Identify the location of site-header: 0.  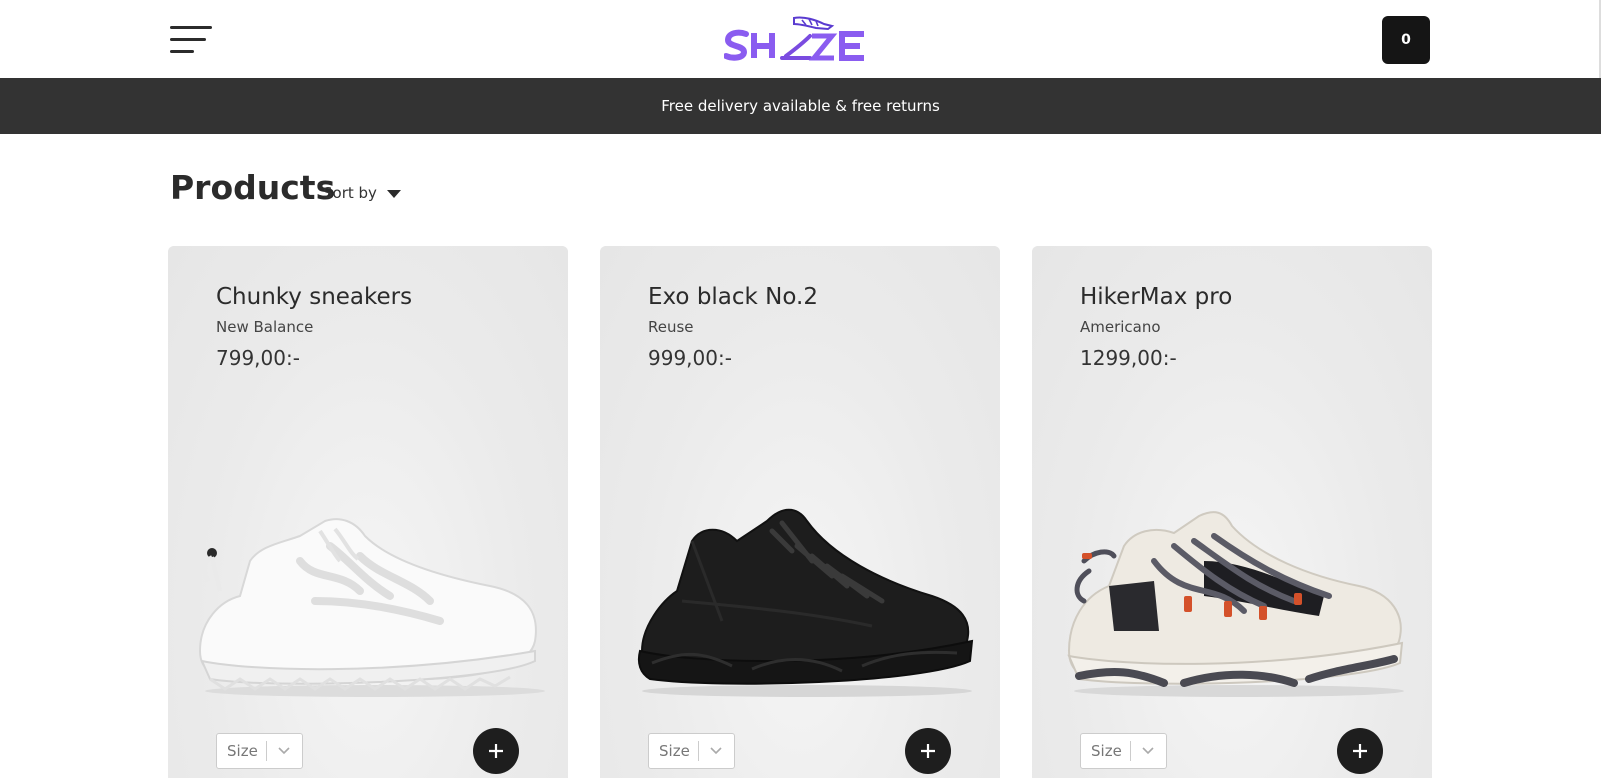
(800, 39).